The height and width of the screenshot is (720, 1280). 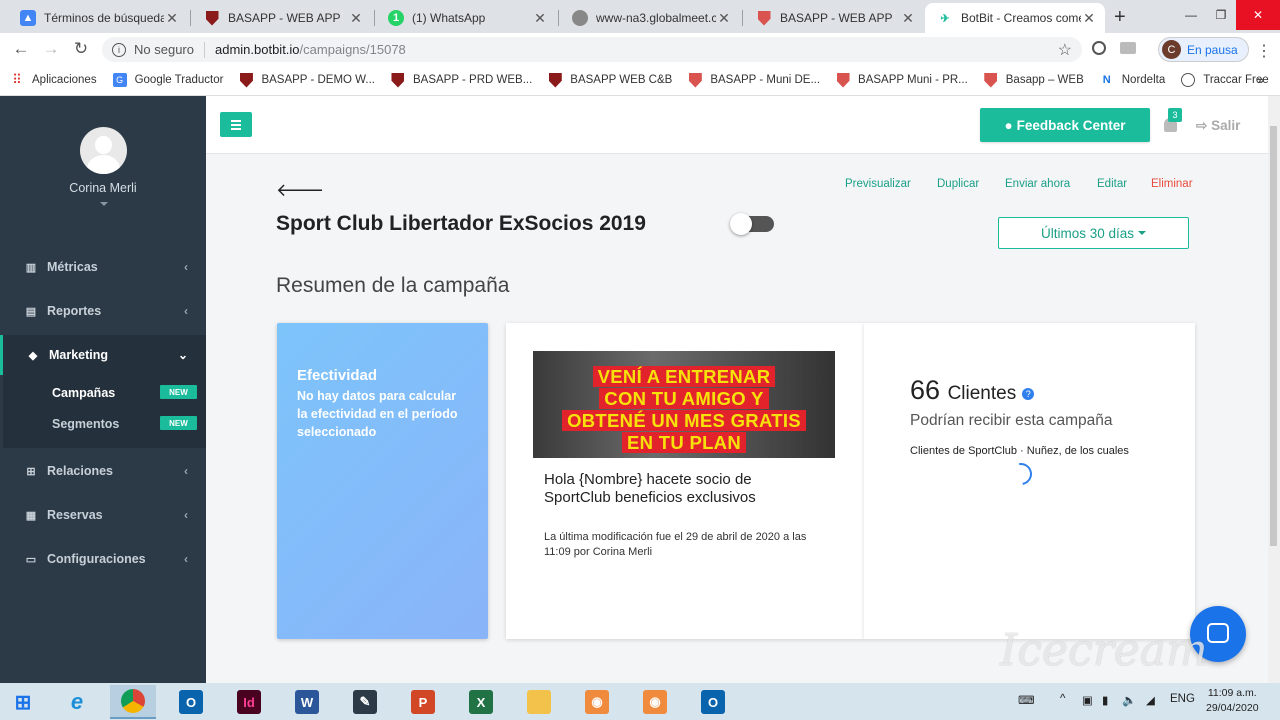 What do you see at coordinates (51, 49) in the screenshot?
I see `forward-arrow-icon: →` at bounding box center [51, 49].